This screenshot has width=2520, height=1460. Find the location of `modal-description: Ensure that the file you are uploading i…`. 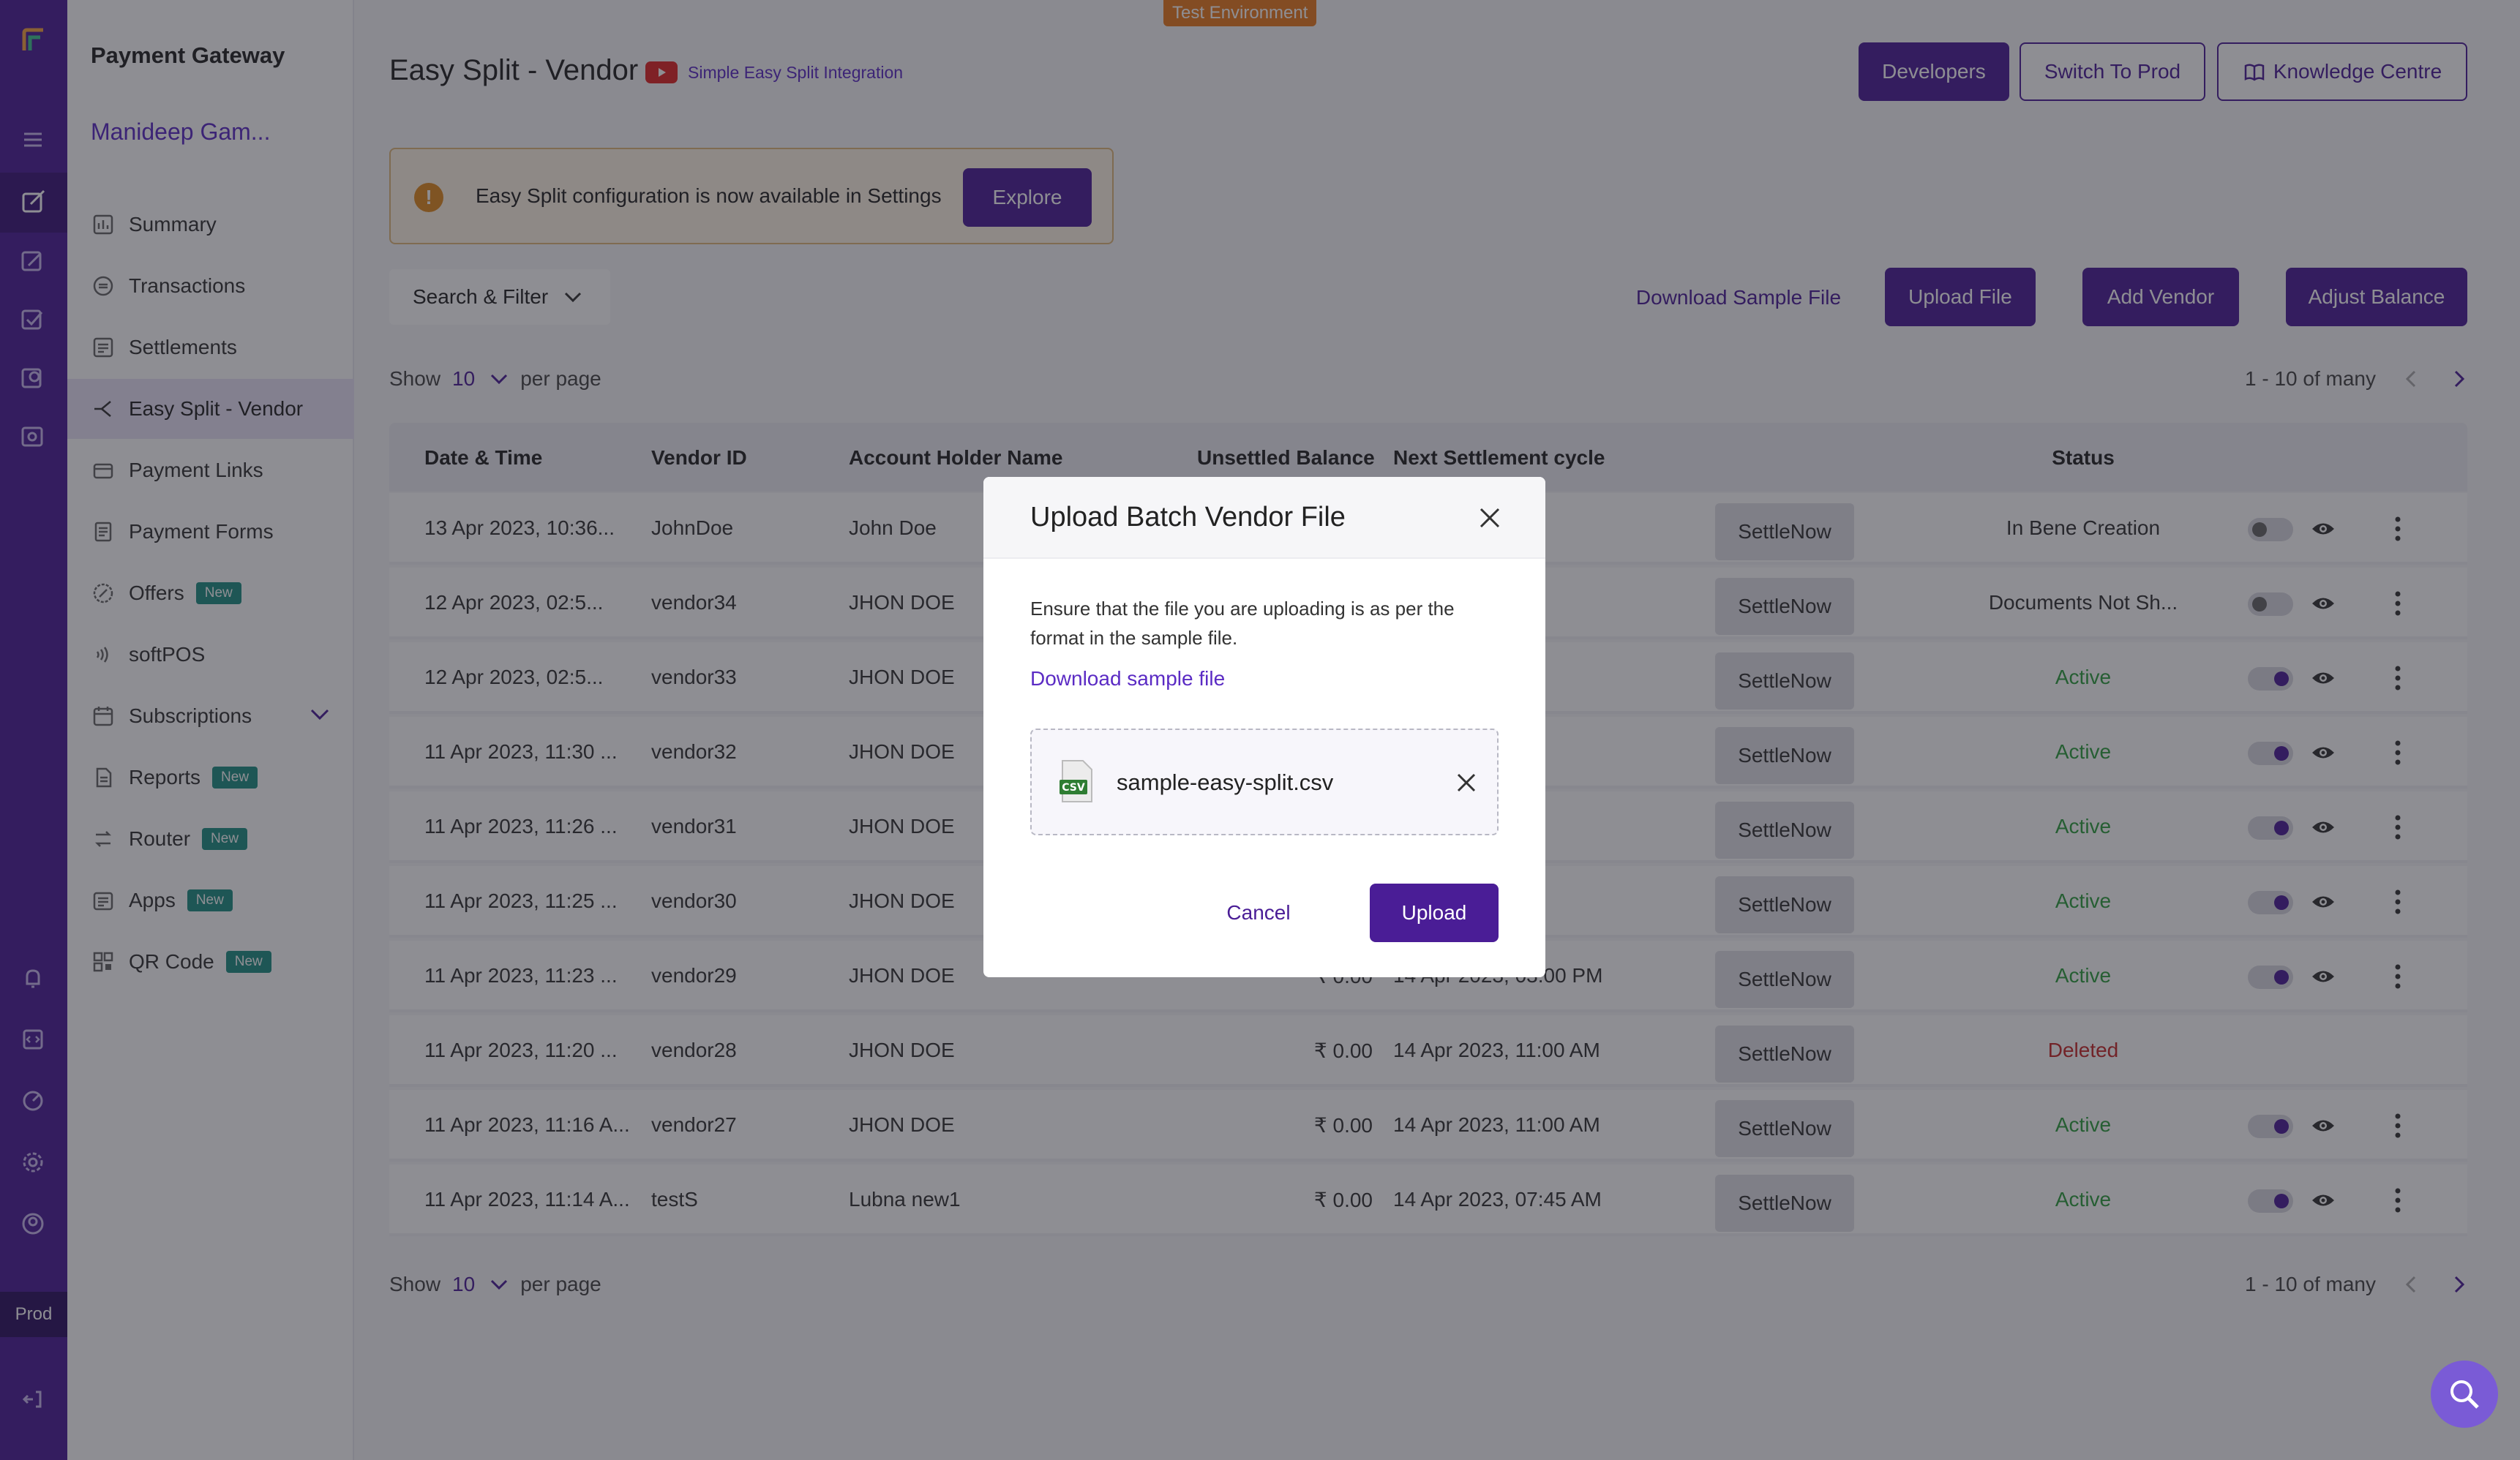

modal-description: Ensure that the file you are uploading i… is located at coordinates (1242, 623).